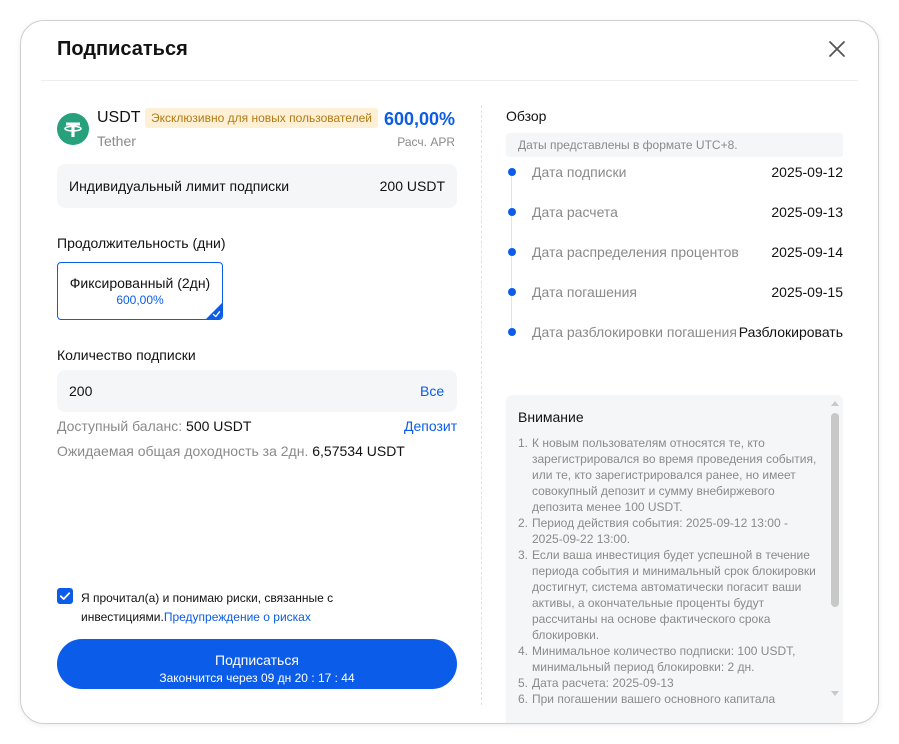 Image resolution: width=899 pixels, height=744 pixels. What do you see at coordinates (430, 426) in the screenshot?
I see `deposit-link: Депозит` at bounding box center [430, 426].